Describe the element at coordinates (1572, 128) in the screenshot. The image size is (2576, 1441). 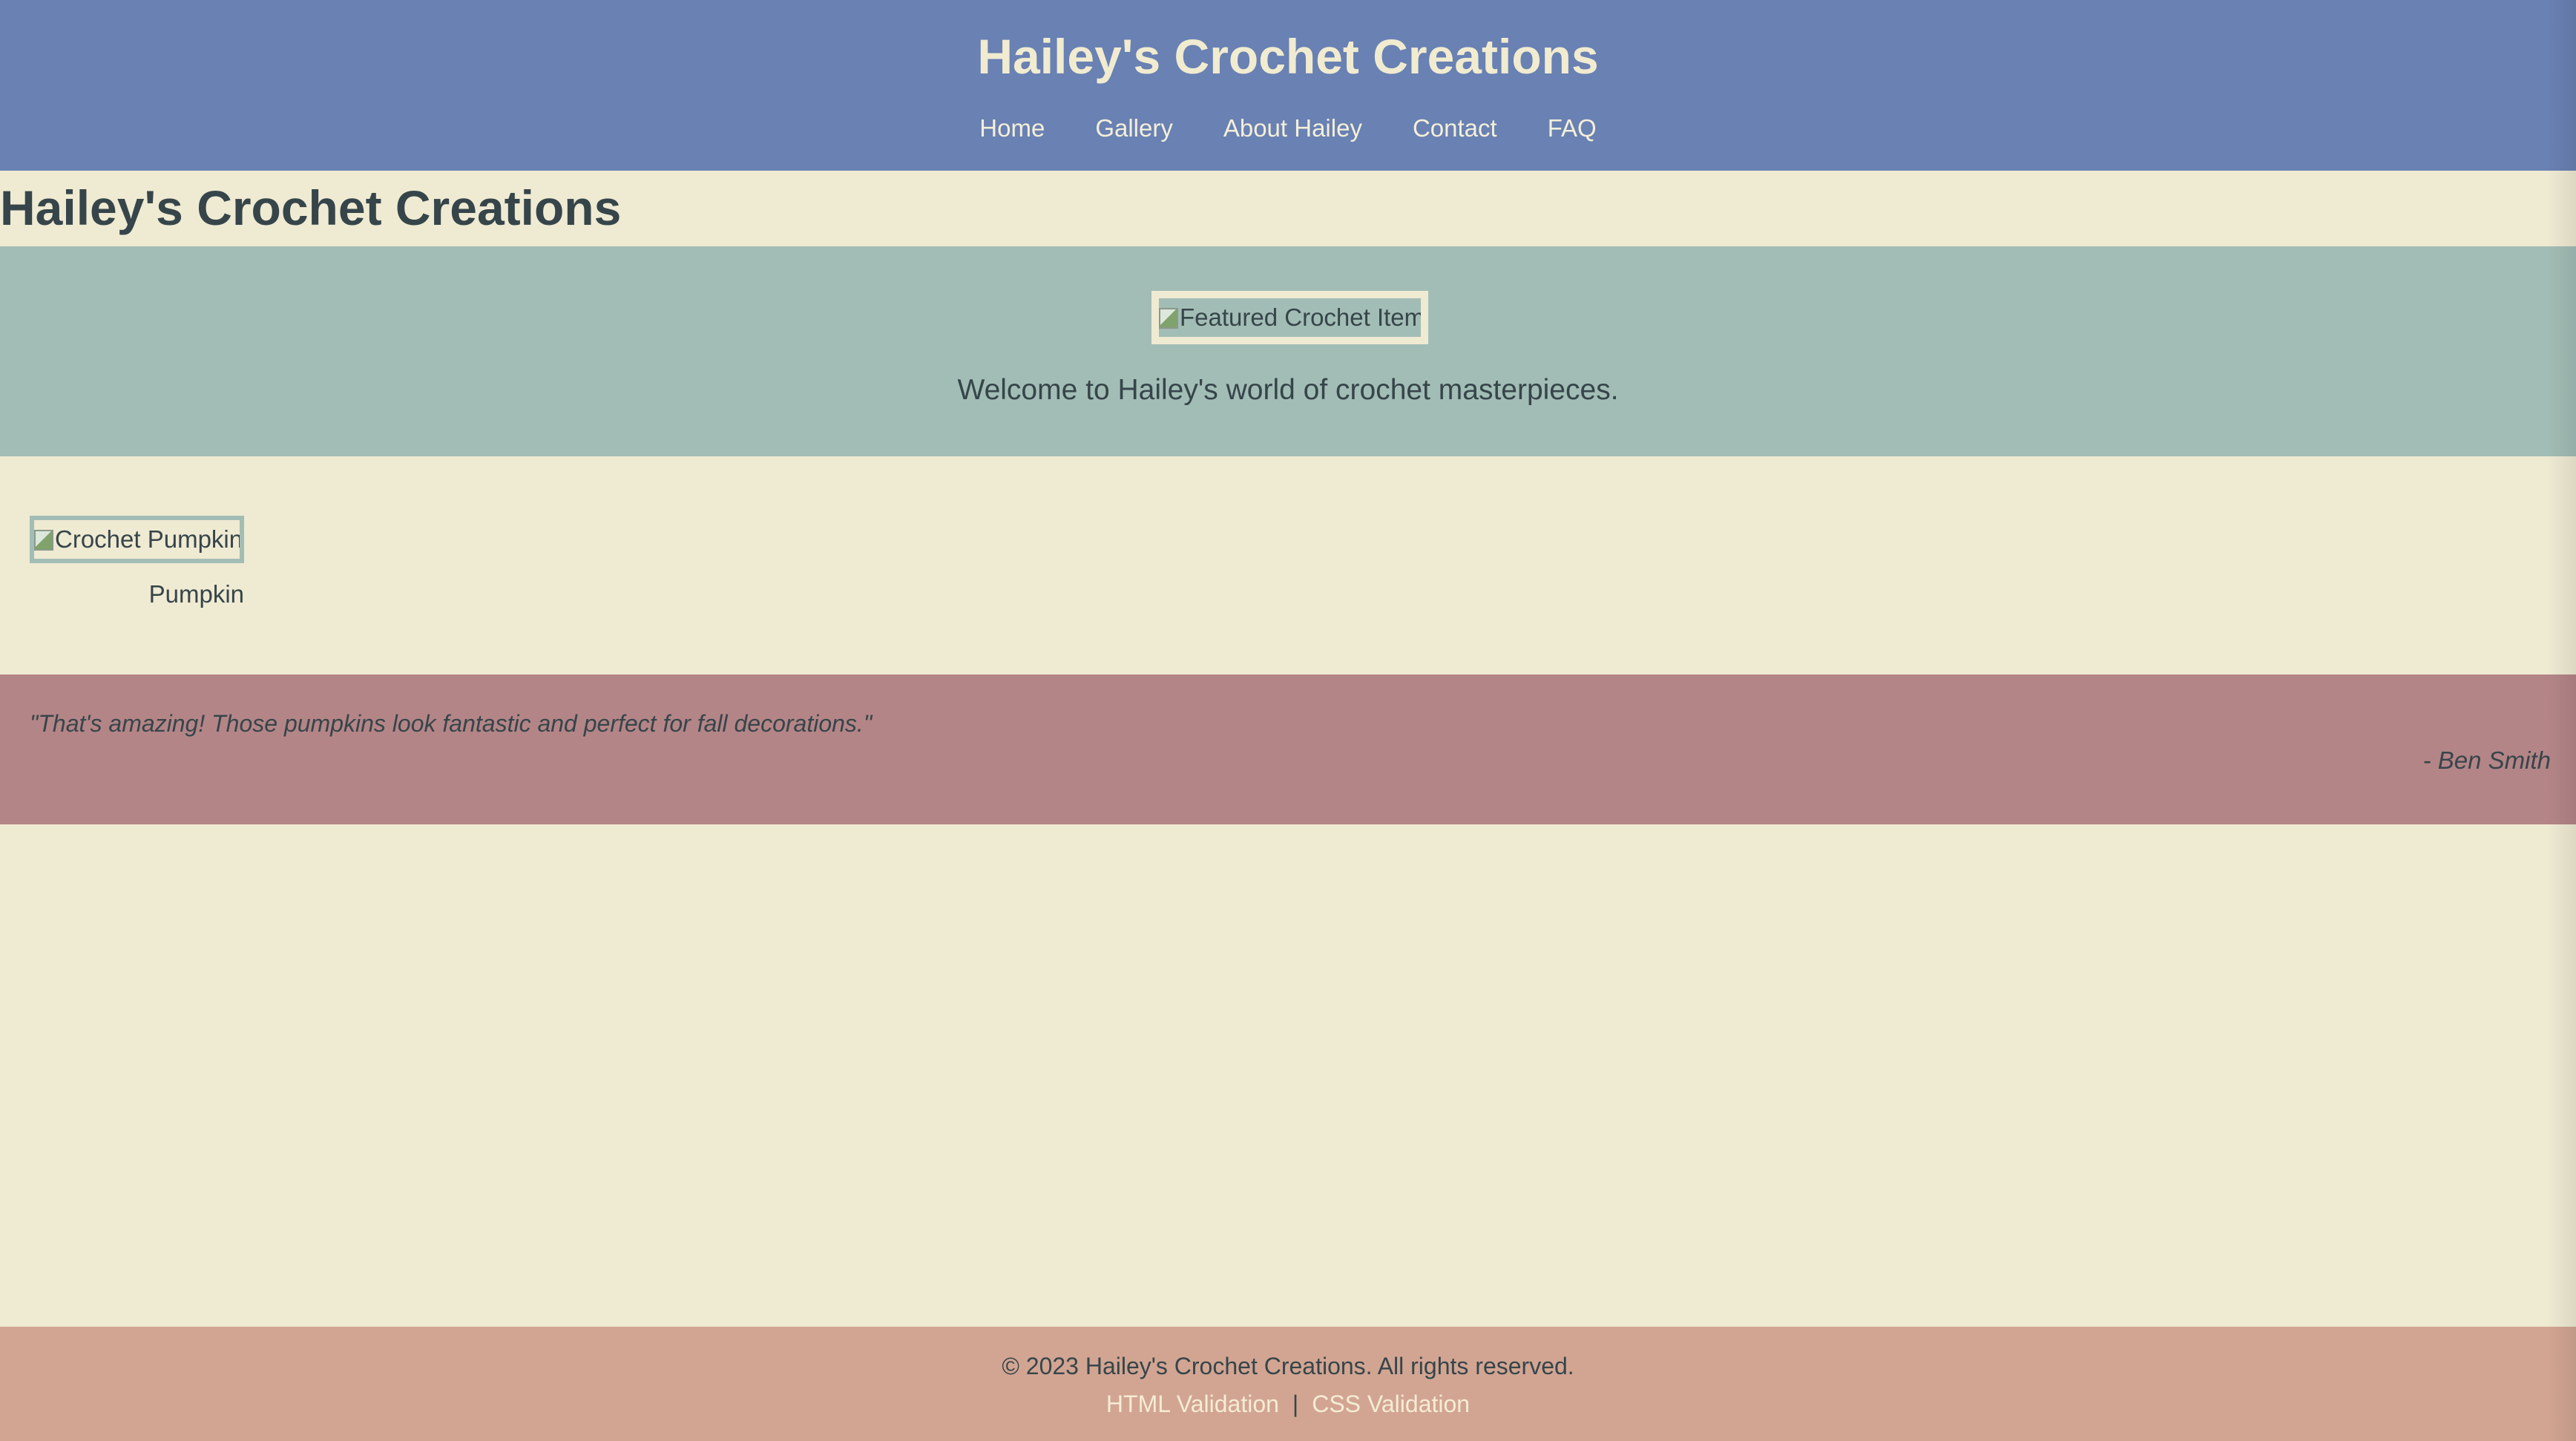
I see `nav-faq: FAQ` at that location.